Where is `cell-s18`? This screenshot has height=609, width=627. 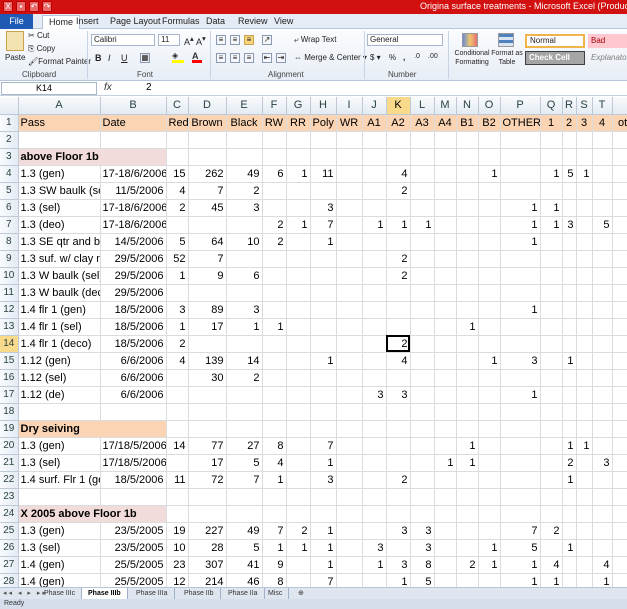 cell-s18 is located at coordinates (584, 412).